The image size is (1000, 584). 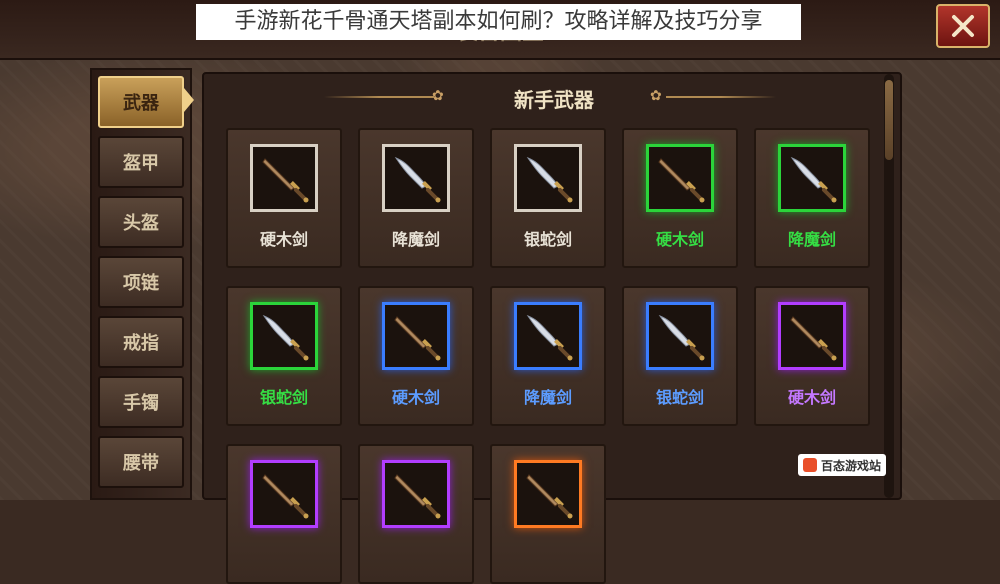 I want to click on sidebar-item-label: 盔甲, so click(x=141, y=163).